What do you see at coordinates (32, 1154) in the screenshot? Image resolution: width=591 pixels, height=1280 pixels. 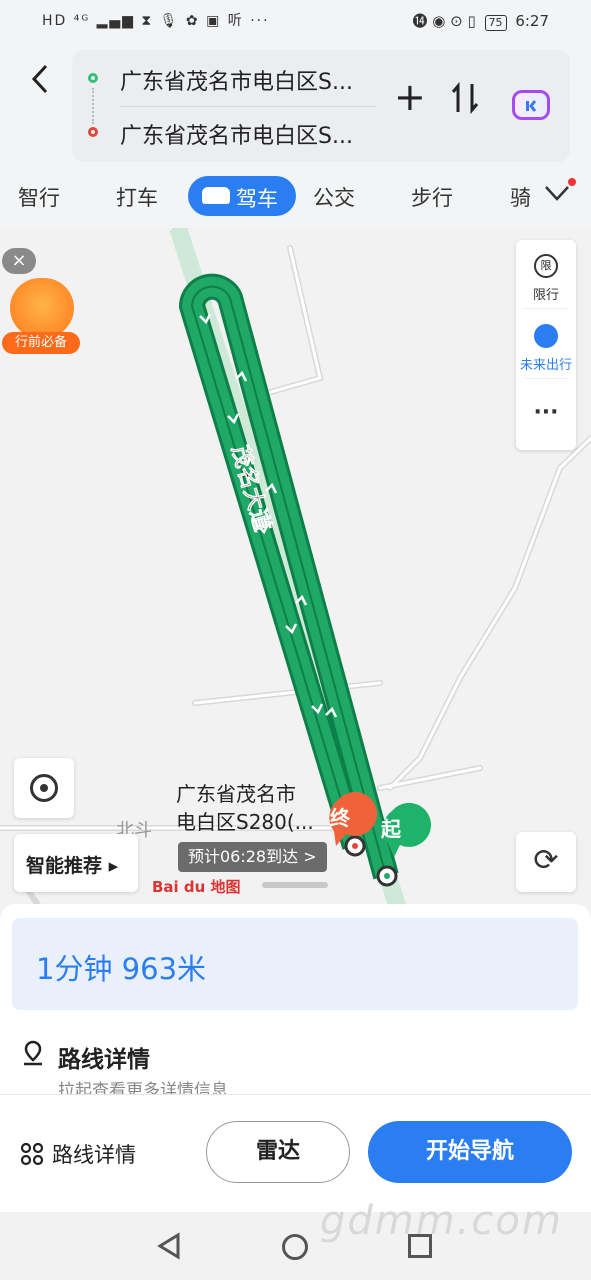 I see `grid-icon` at bounding box center [32, 1154].